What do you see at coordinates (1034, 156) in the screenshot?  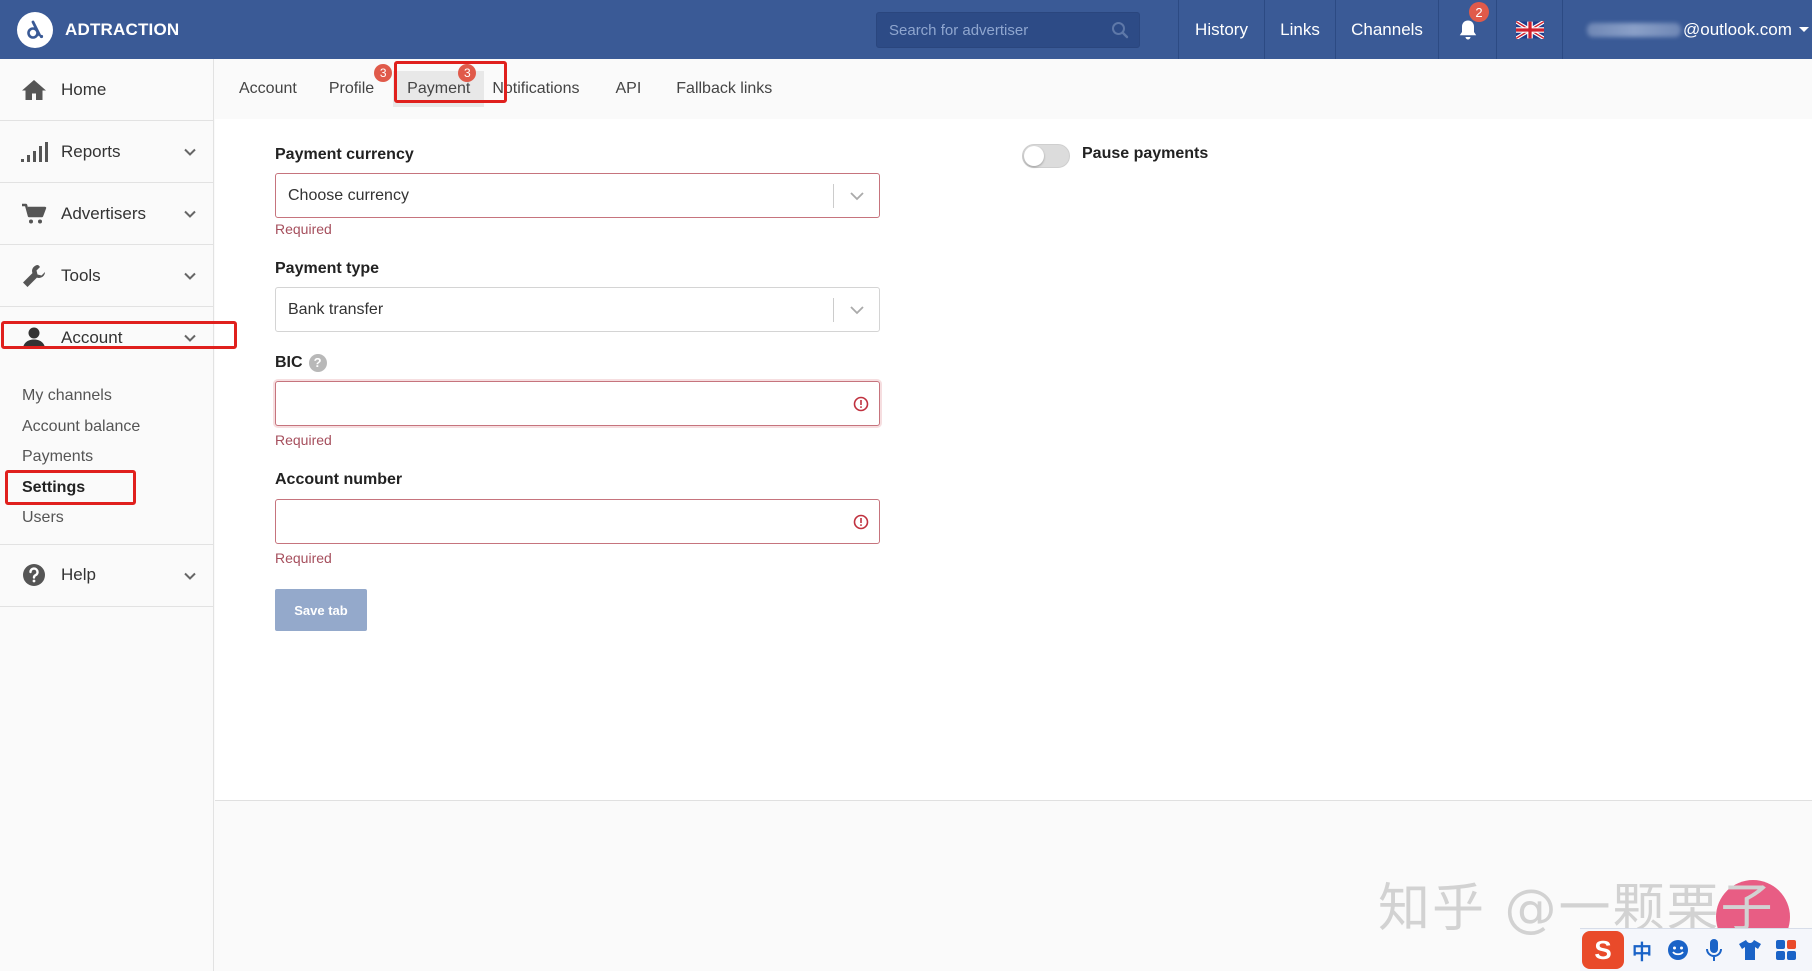 I see `toggle-knob` at bounding box center [1034, 156].